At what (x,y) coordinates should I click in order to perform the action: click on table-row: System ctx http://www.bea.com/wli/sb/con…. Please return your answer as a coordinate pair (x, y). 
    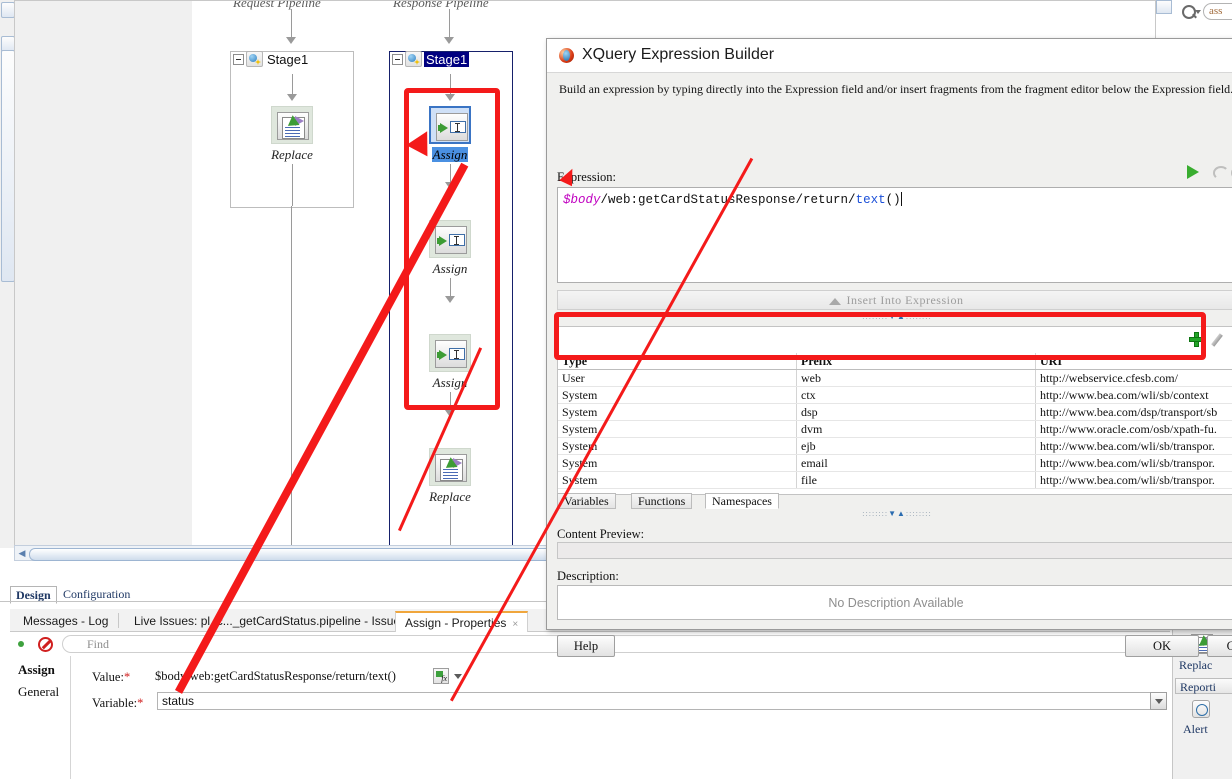
    Looking at the image, I should click on (895, 395).